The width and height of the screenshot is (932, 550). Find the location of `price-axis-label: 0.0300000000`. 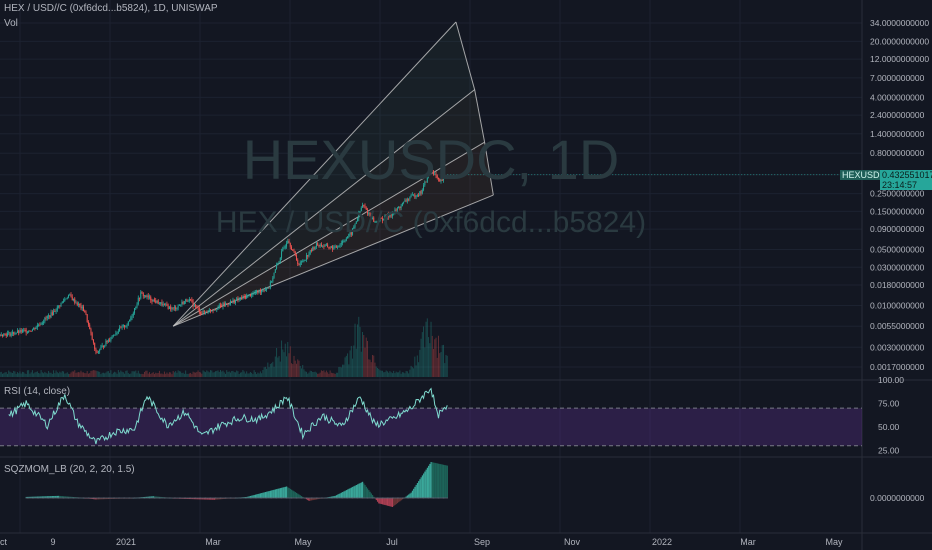

price-axis-label: 0.0300000000 is located at coordinates (897, 267).